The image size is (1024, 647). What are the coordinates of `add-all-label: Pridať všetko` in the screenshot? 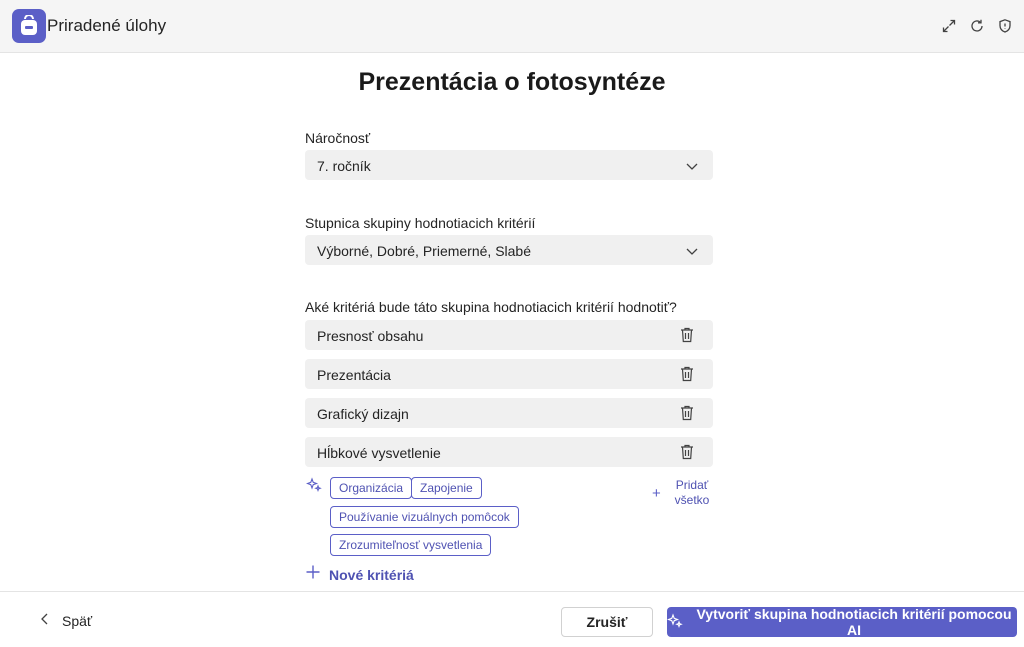 It's located at (692, 492).